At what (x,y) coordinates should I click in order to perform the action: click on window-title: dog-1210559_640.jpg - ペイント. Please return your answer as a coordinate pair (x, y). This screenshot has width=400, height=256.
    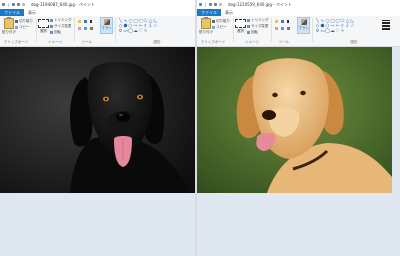
    Looking at the image, I should click on (260, 4).